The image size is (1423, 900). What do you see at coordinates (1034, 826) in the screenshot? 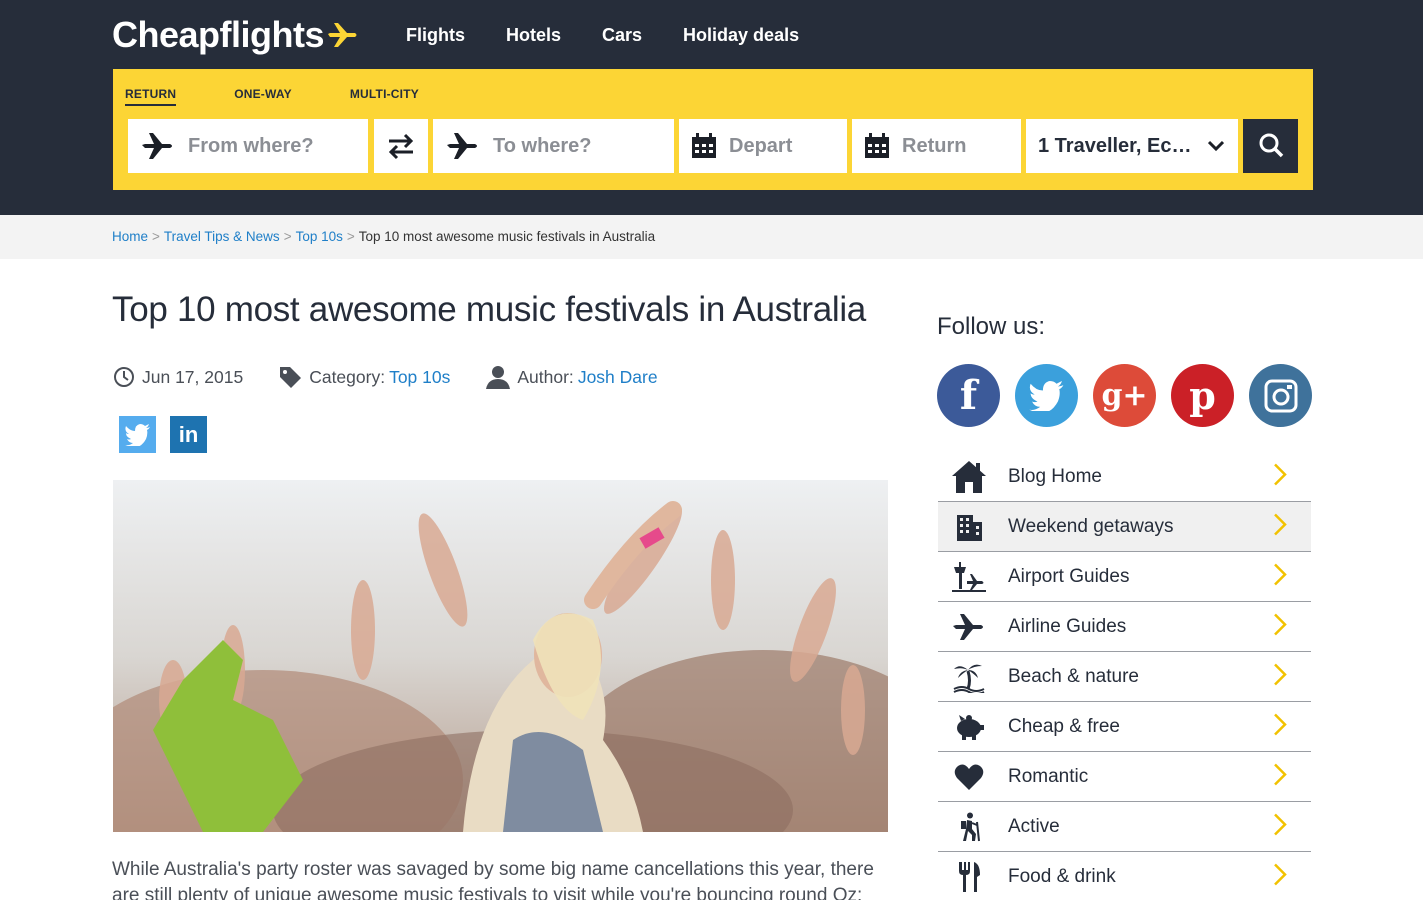
I see `menu-item-label: Active` at bounding box center [1034, 826].